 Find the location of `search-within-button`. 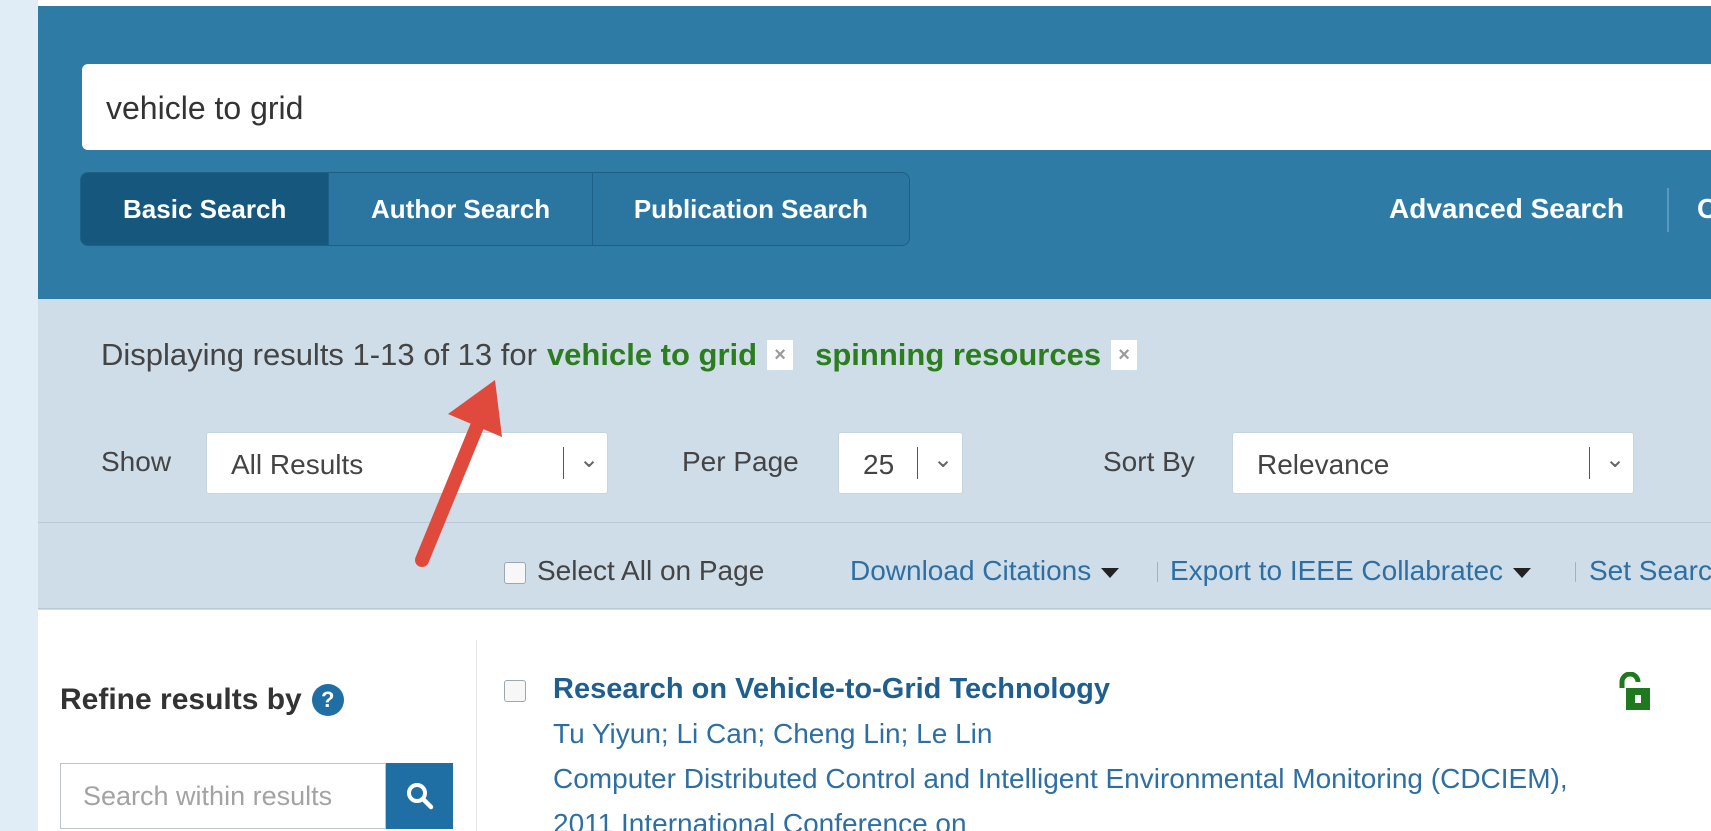

search-within-button is located at coordinates (419, 796).